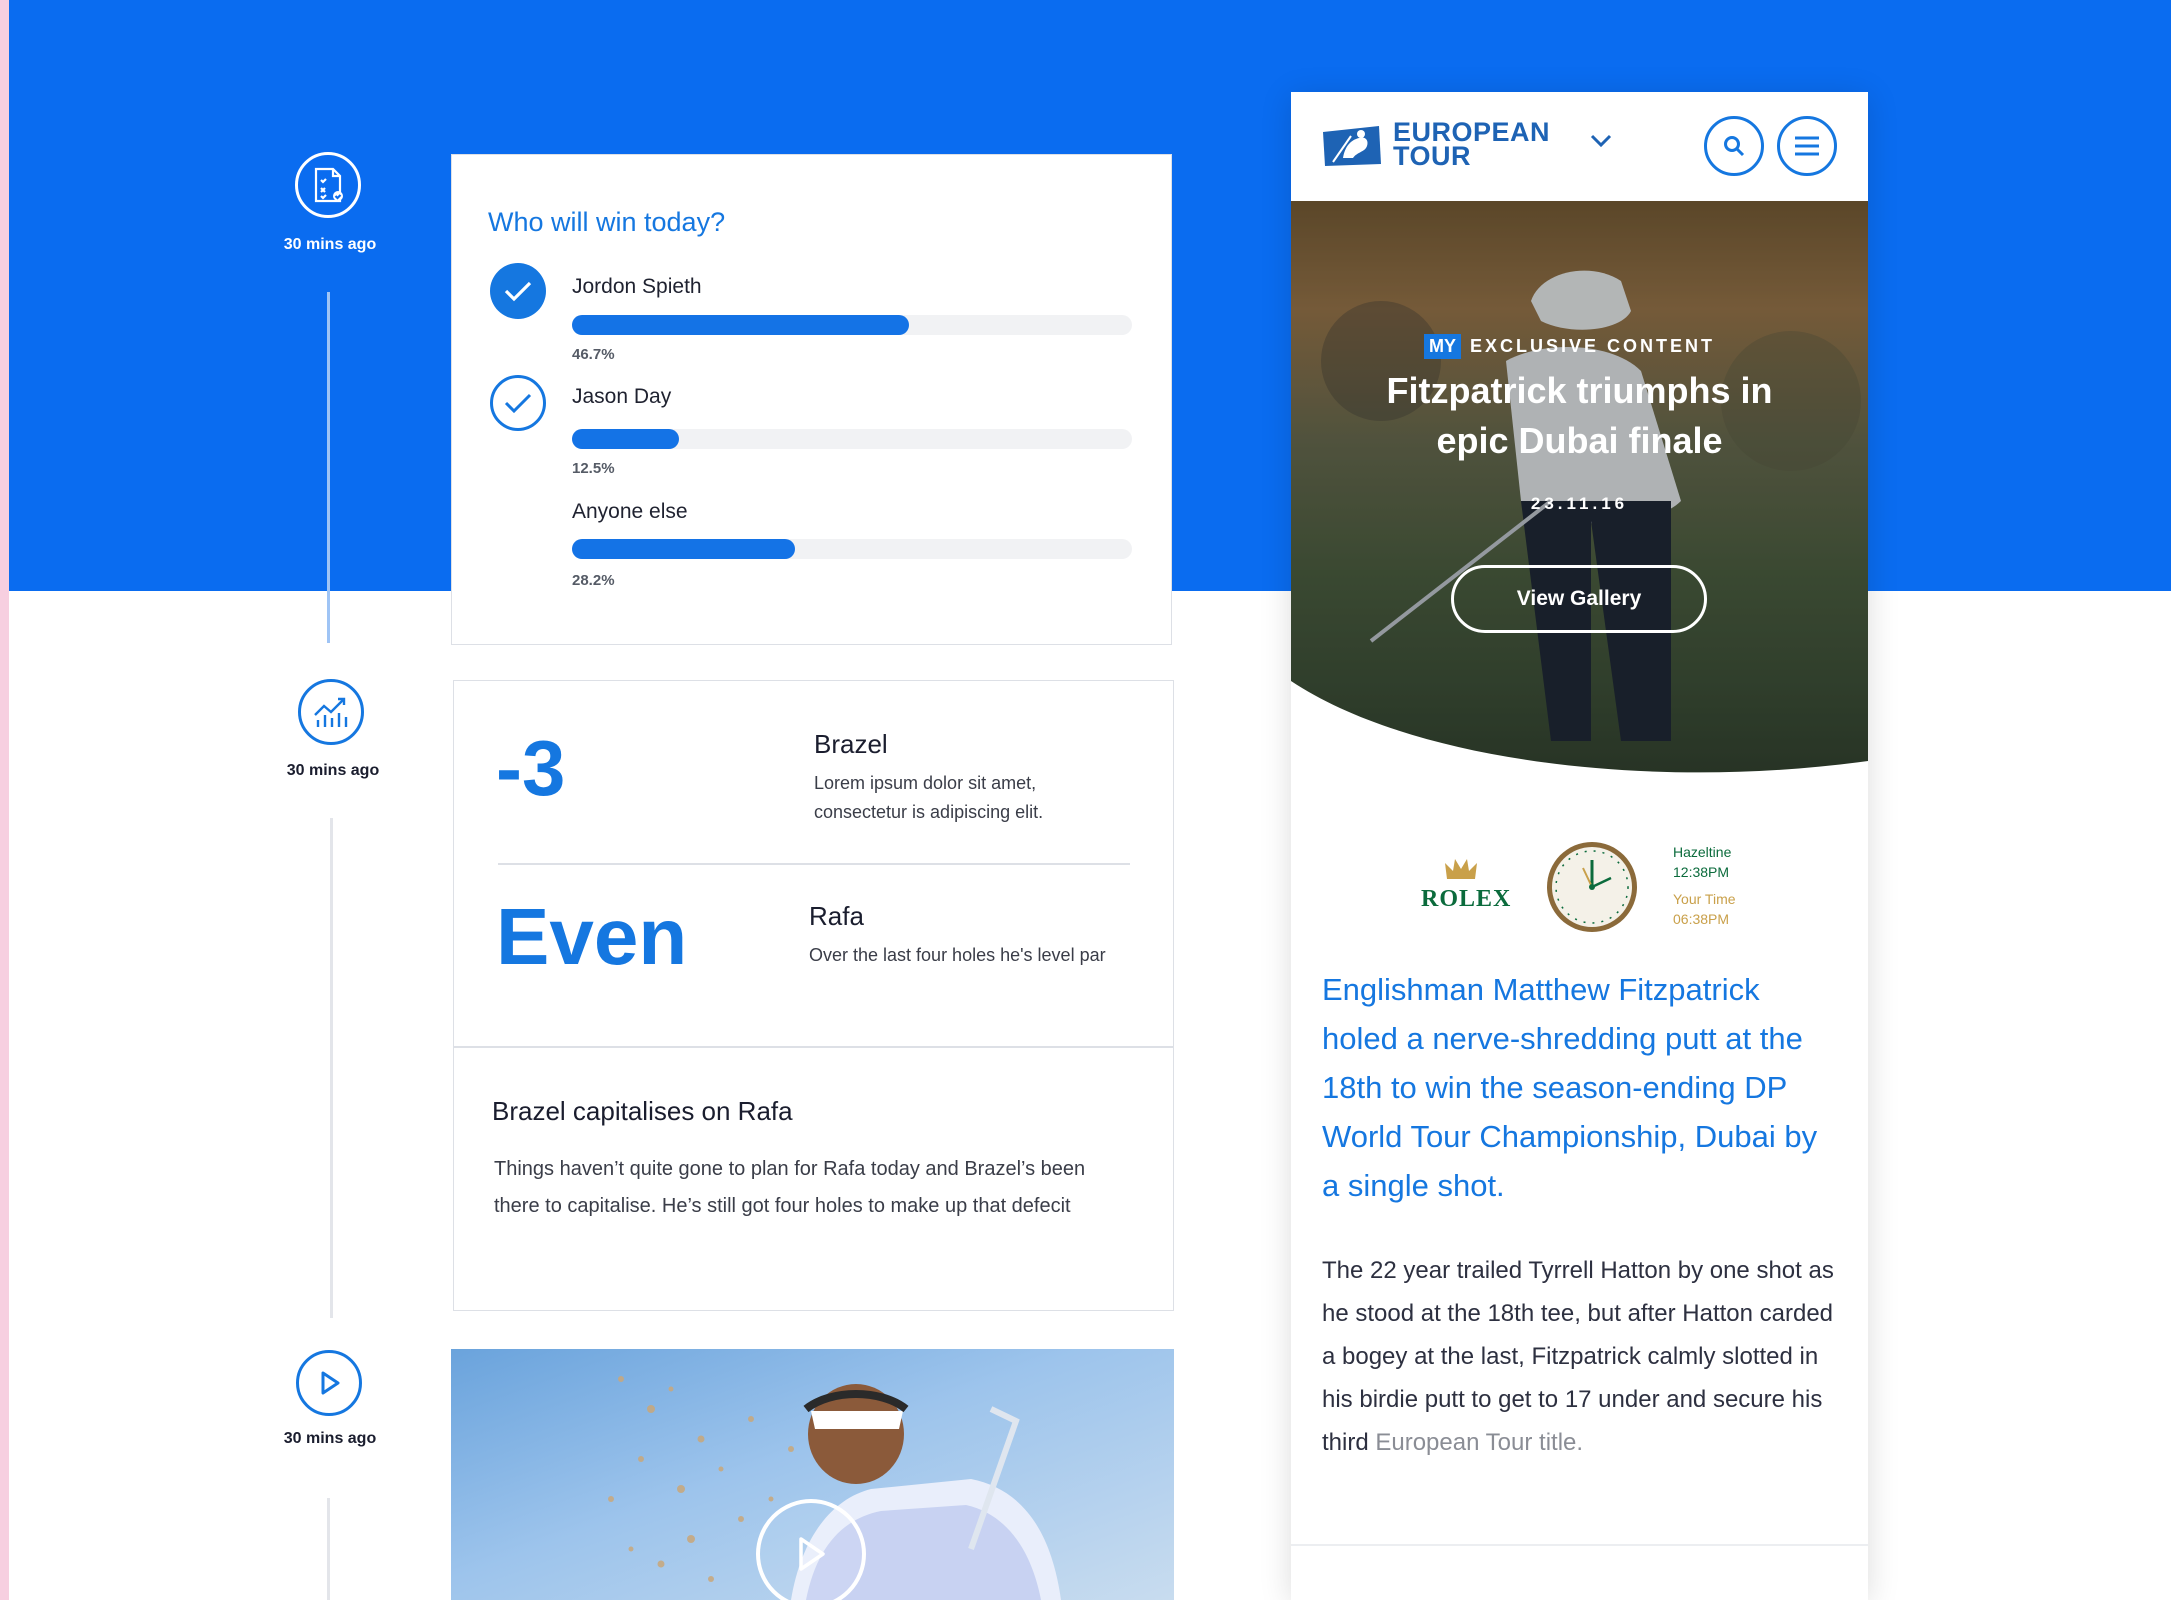 The width and height of the screenshot is (2171, 1600). What do you see at coordinates (607, 222) in the screenshot?
I see `poll-question: Who will win today?` at bounding box center [607, 222].